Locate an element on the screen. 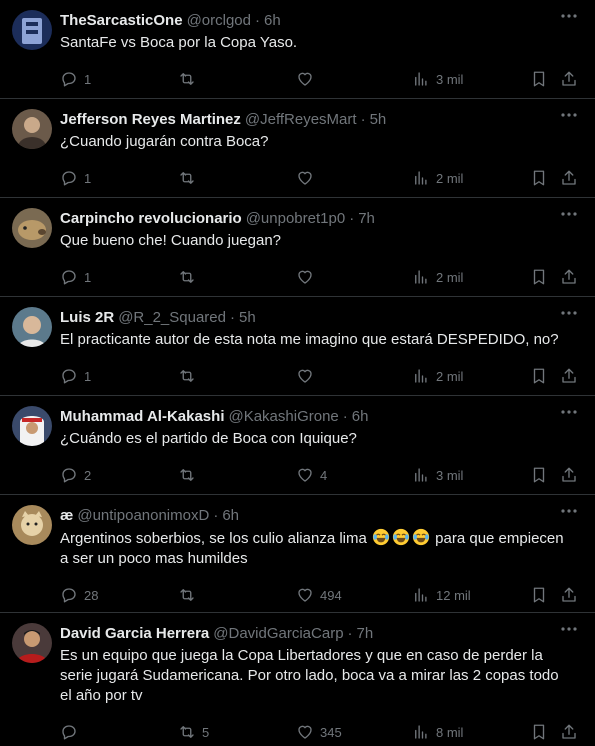 The width and height of the screenshot is (595, 746). display-name: Carpincho revolucionario is located at coordinates (151, 218).